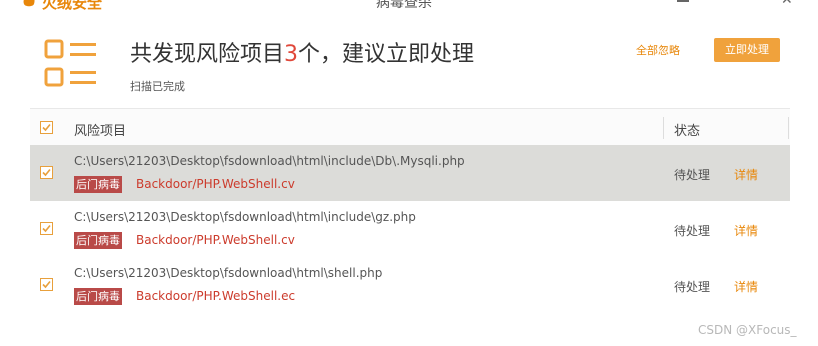 The height and width of the screenshot is (346, 818). What do you see at coordinates (683, 1) in the screenshot?
I see `minimize-button` at bounding box center [683, 1].